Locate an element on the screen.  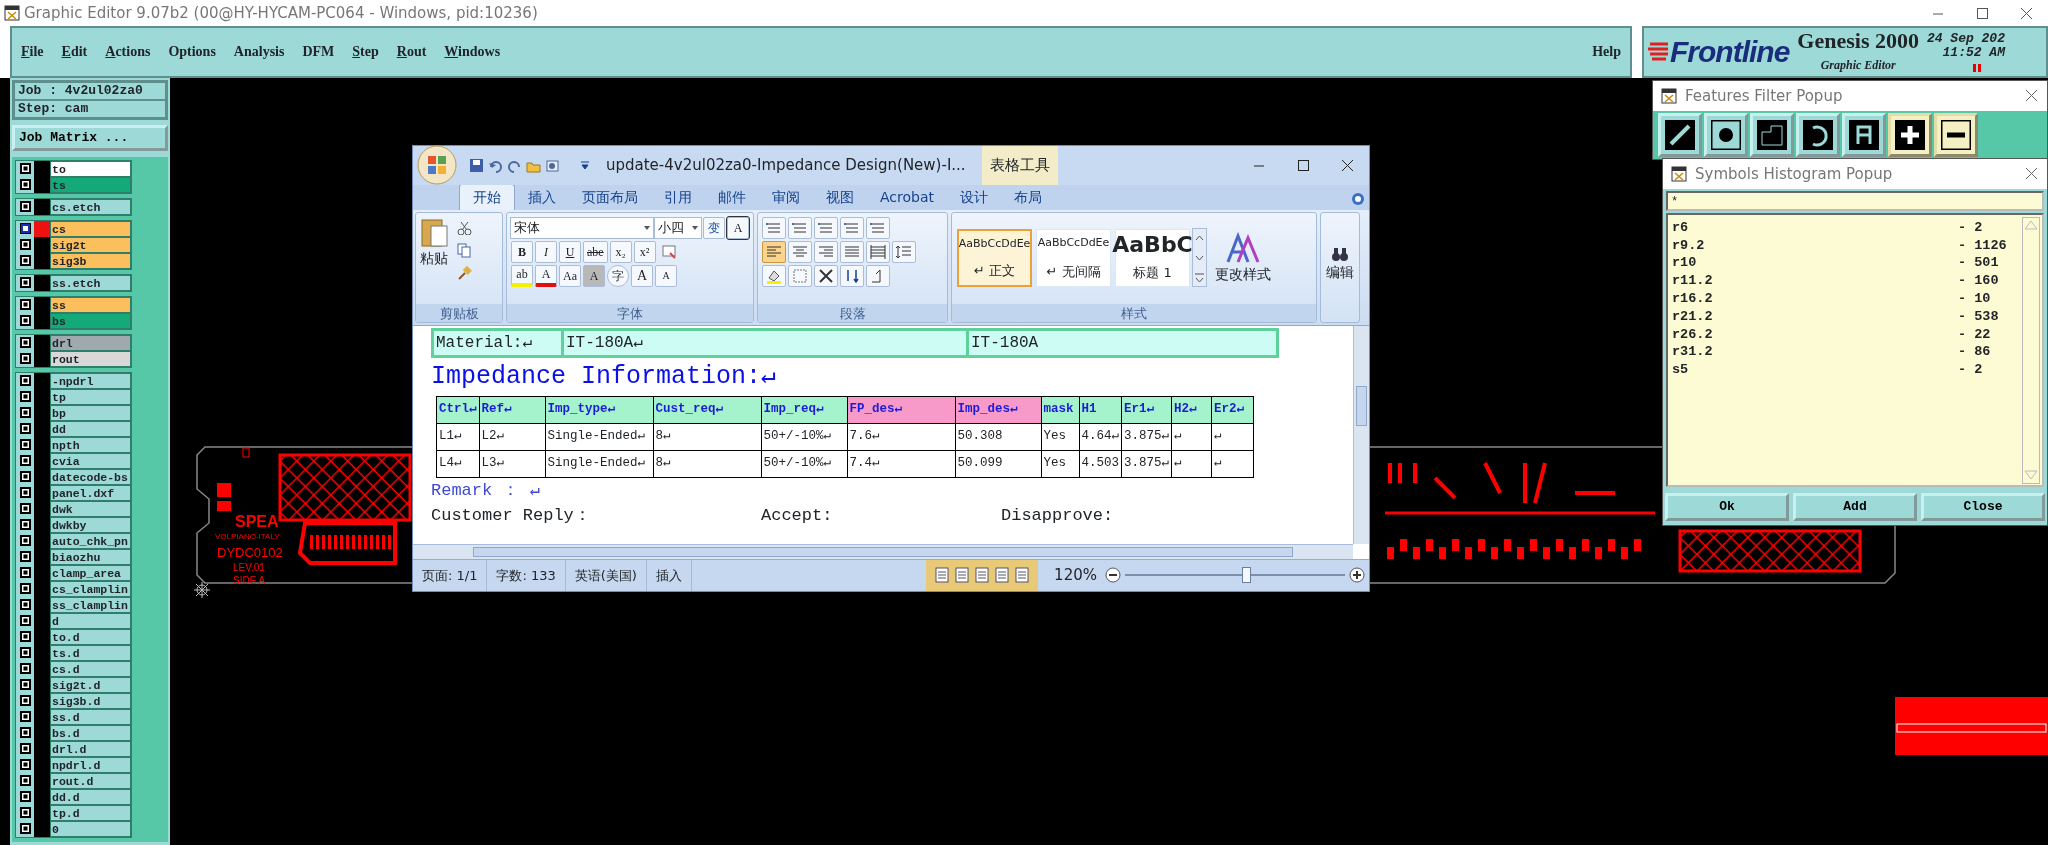
layer-name: drl is located at coordinates (90, 342).